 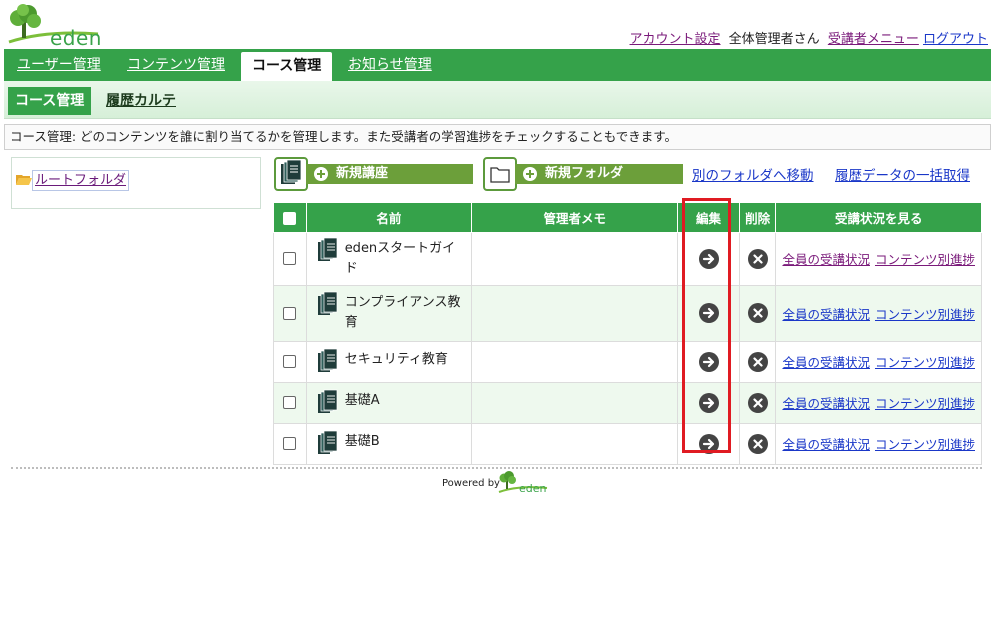 I want to click on new-course-label: 新規講座, so click(x=362, y=173).